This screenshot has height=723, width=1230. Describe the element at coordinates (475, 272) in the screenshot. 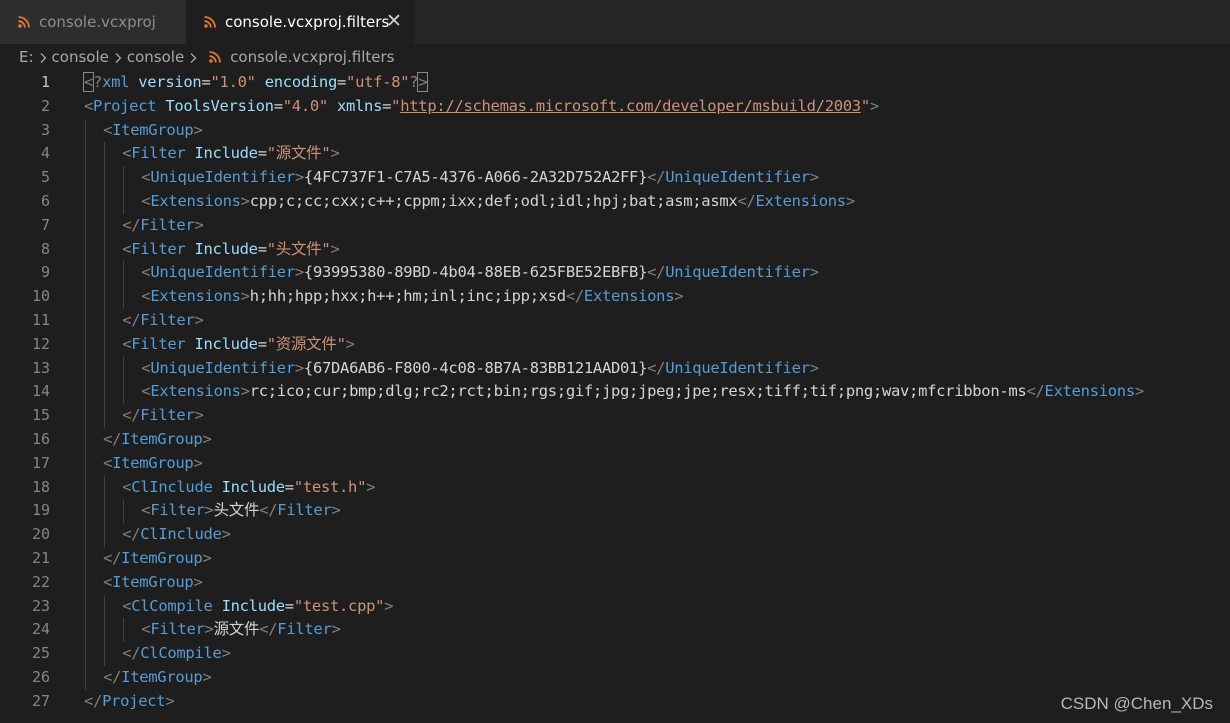

I see `code-token: {93995380-89BD-4b04-88EB-625FBE52EBFB}` at that location.